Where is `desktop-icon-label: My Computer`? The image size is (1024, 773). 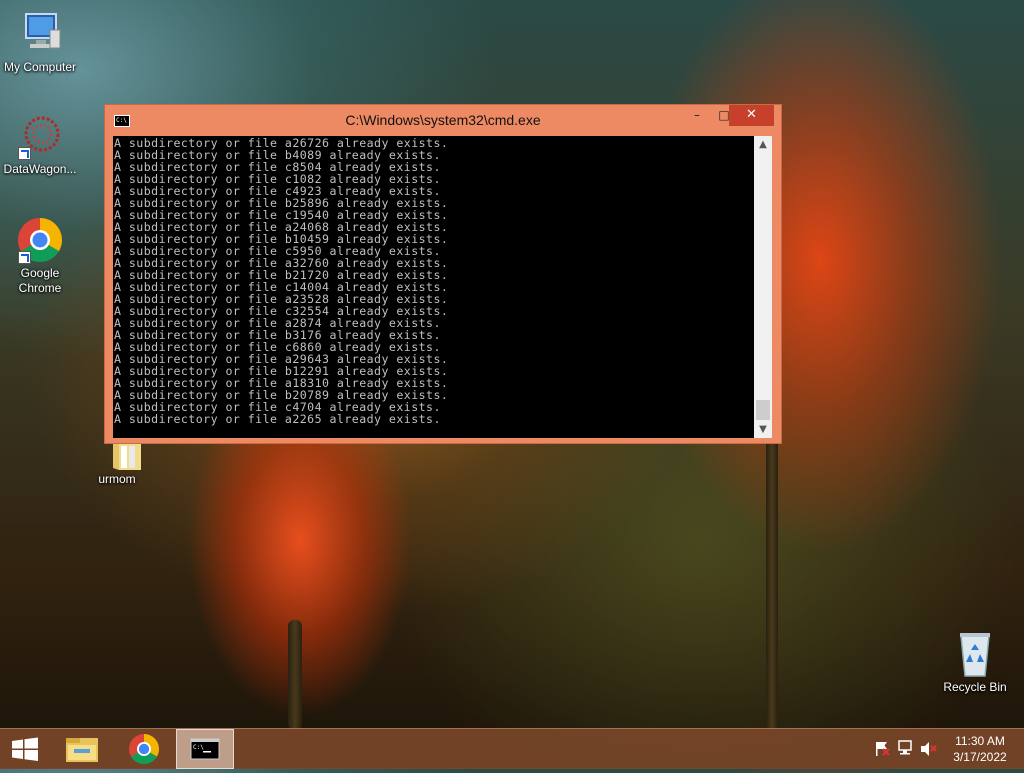 desktop-icon-label: My Computer is located at coordinates (40, 67).